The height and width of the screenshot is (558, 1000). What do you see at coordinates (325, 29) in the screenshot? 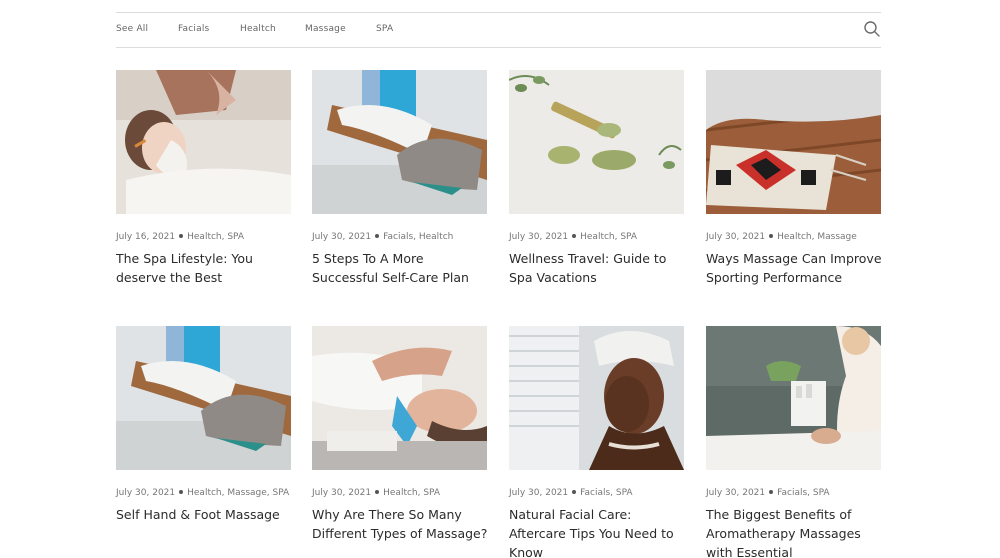
I see `filter-massage: Massage` at bounding box center [325, 29].